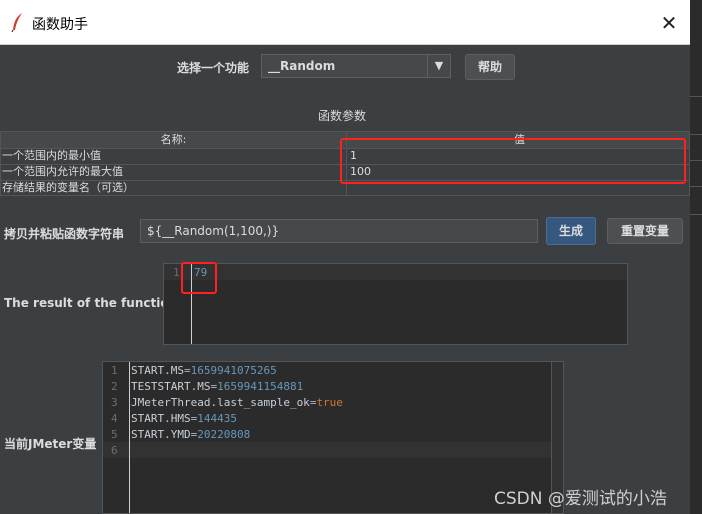  I want to click on variable-line: TESTSTART.MS=1659941154881, so click(217, 386).